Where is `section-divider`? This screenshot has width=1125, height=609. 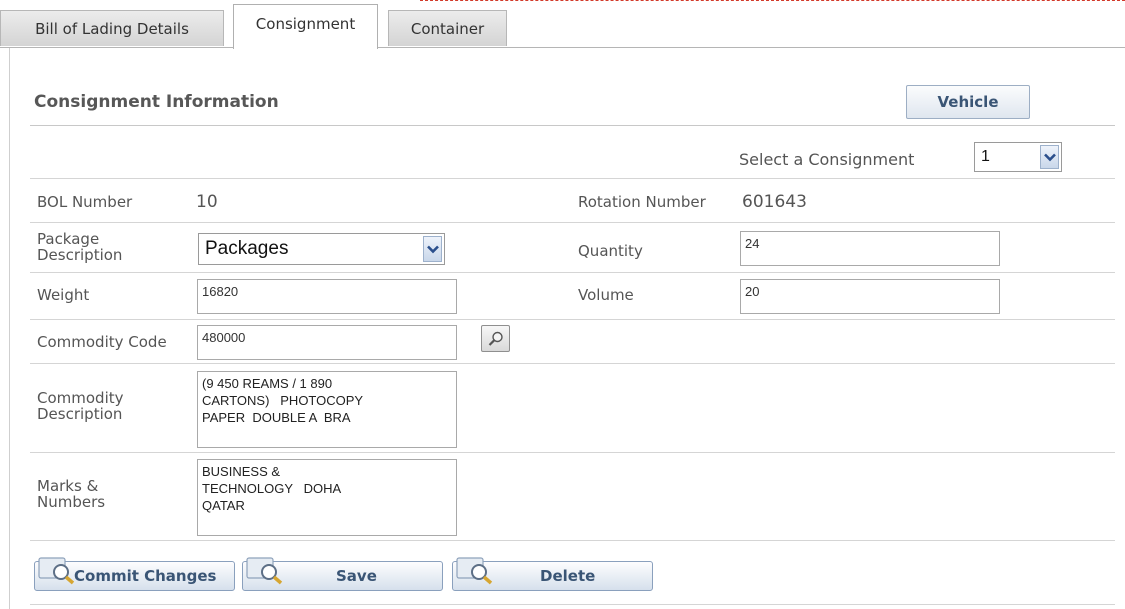
section-divider is located at coordinates (572, 125).